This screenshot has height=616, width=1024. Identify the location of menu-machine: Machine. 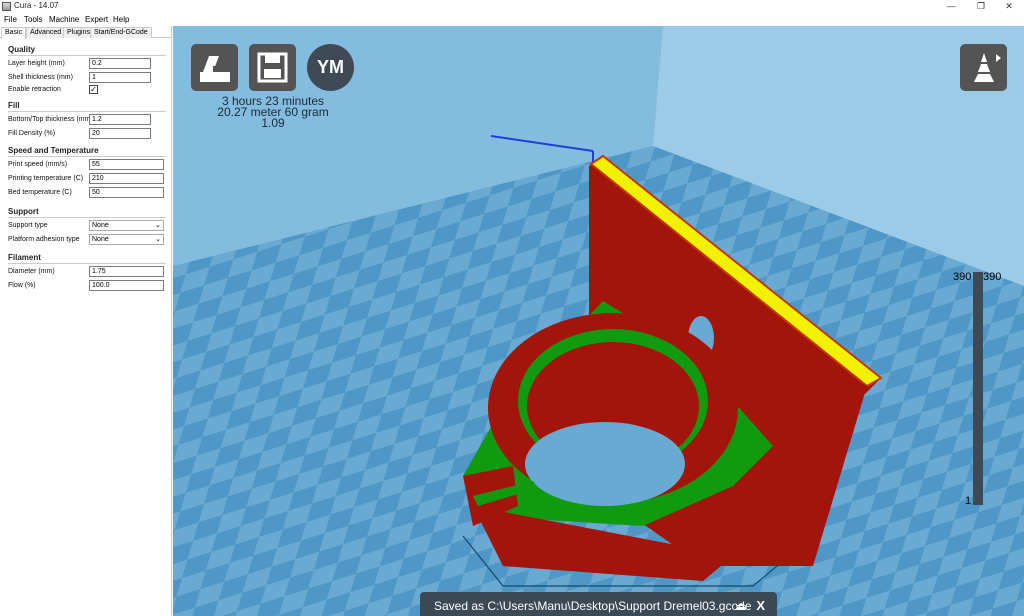
(64, 19).